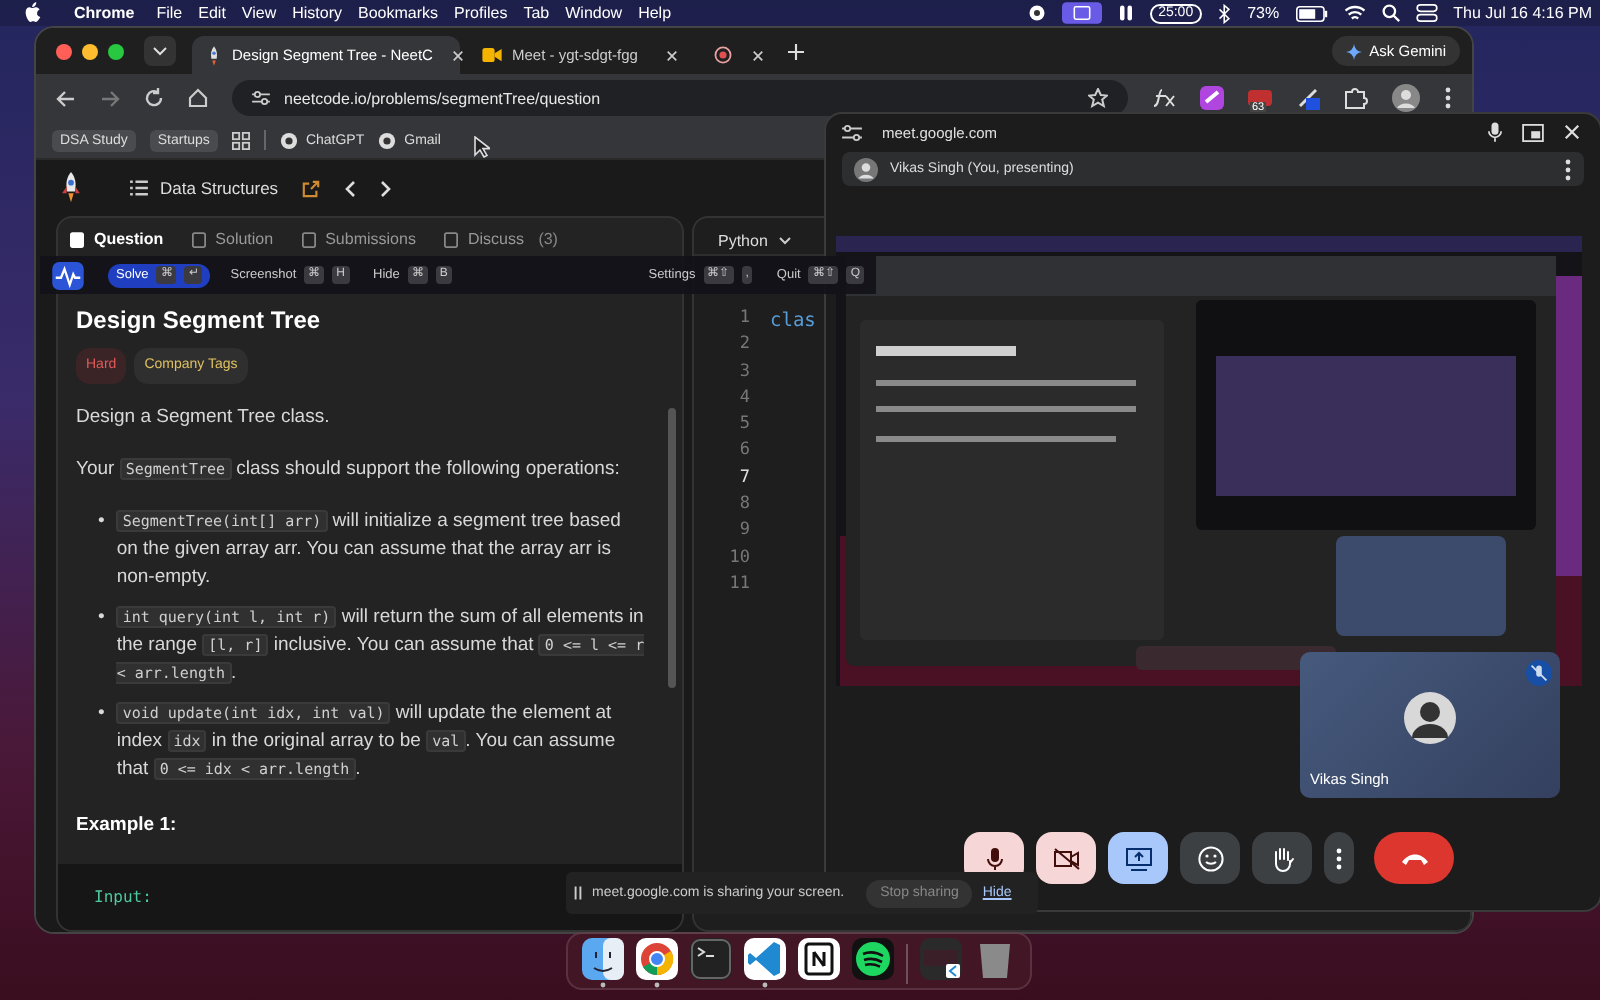 Image resolution: width=1600 pixels, height=1000 pixels. Describe the element at coordinates (1066, 858) in the screenshot. I see `camera-button` at that location.